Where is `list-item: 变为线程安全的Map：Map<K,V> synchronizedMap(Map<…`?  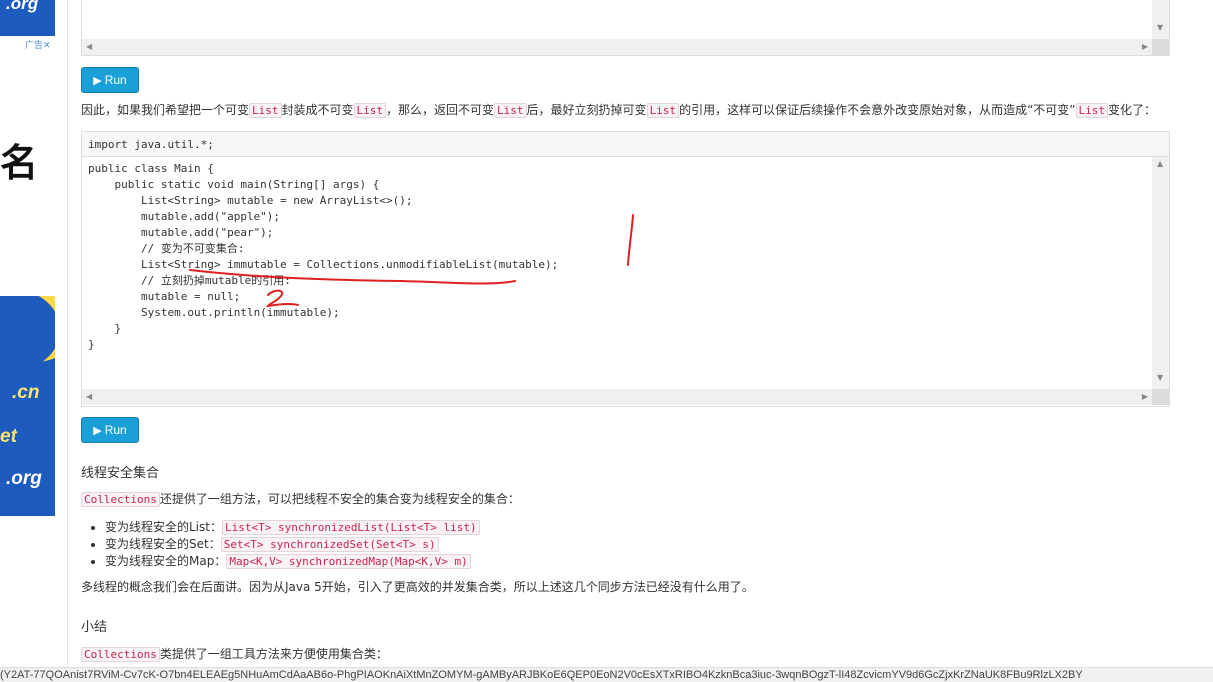 list-item: 变为线程安全的Map：Map<K,V> synchronizedMap(Map<… is located at coordinates (292, 561).